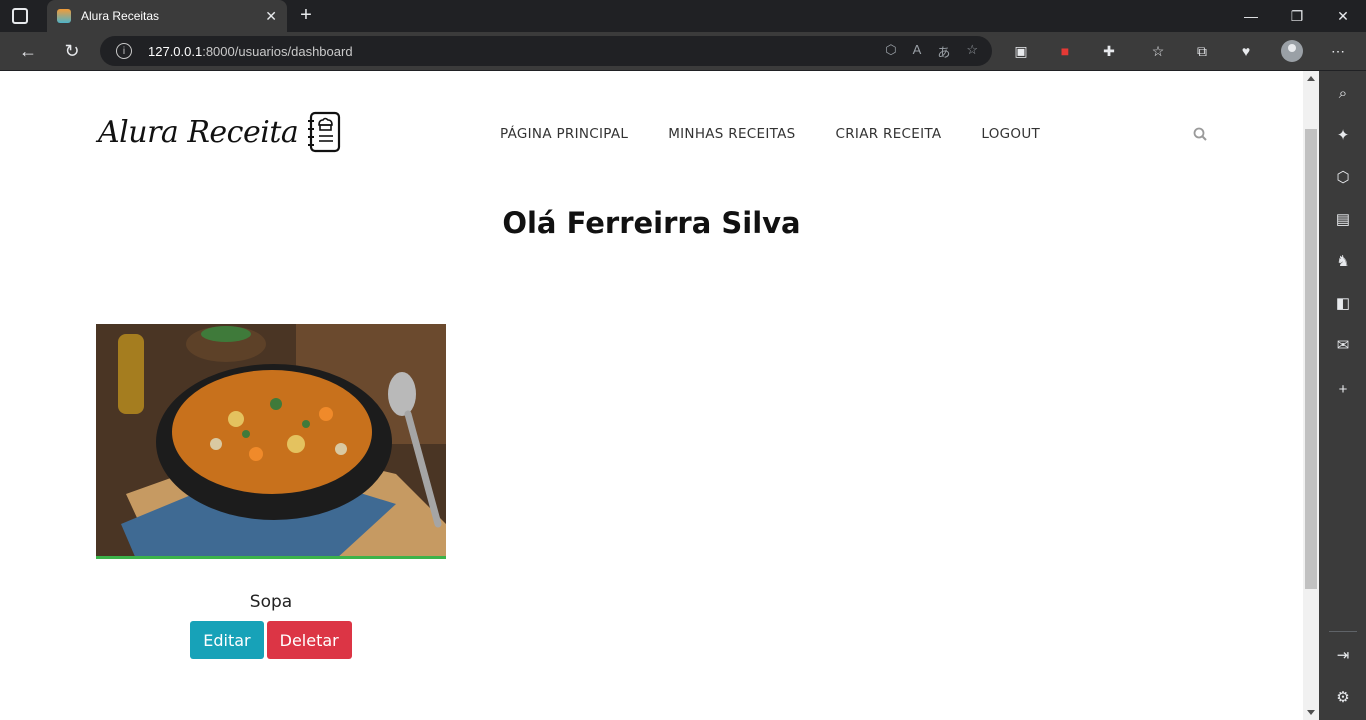 This screenshot has height=720, width=1366. I want to click on extensions-icon: ✚, so click(1109, 51).